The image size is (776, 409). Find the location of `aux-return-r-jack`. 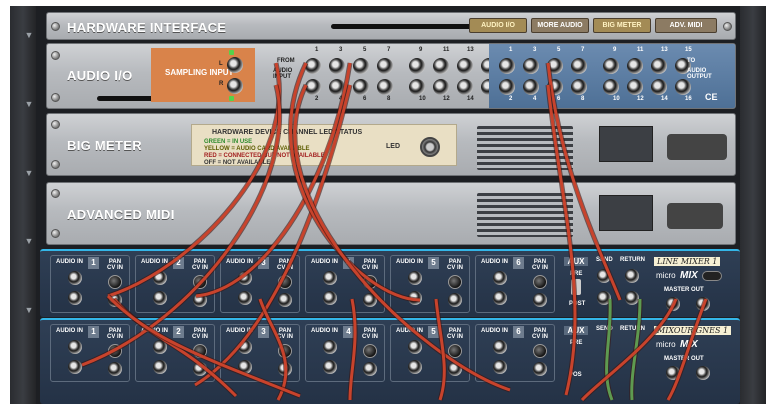

aux-return-r-jack is located at coordinates (632, 298).